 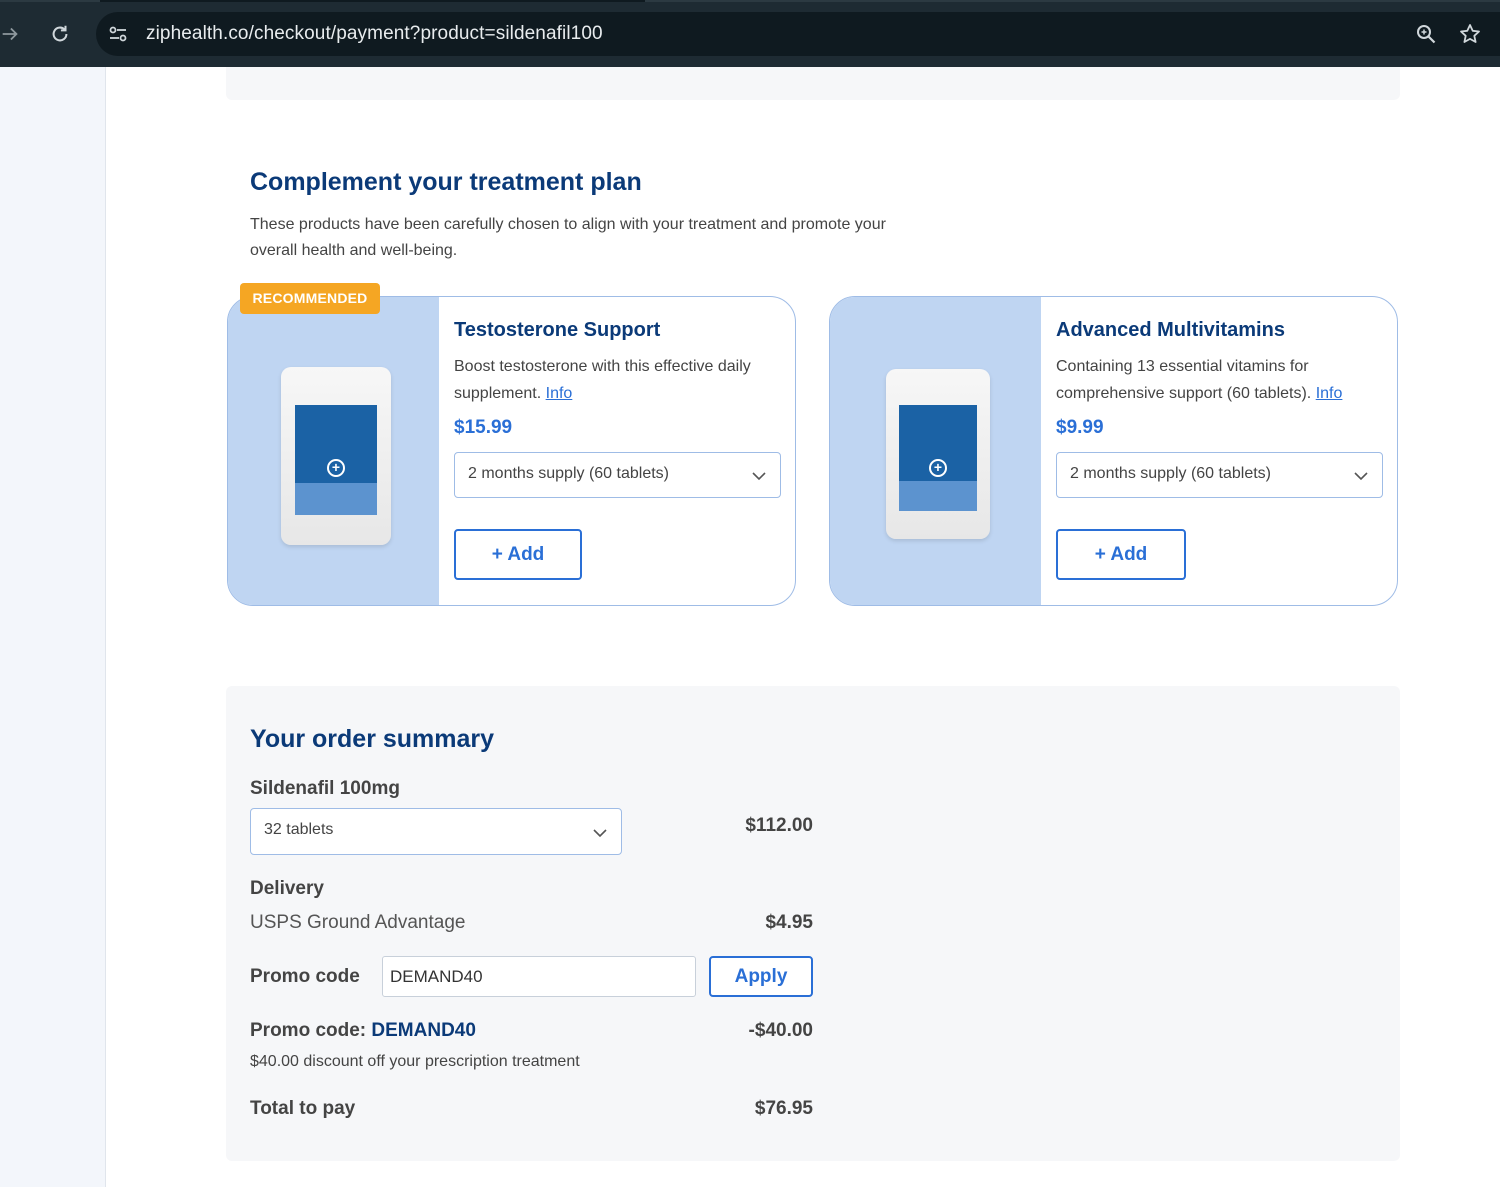 What do you see at coordinates (11, 34) in the screenshot?
I see `forward-icon` at bounding box center [11, 34].